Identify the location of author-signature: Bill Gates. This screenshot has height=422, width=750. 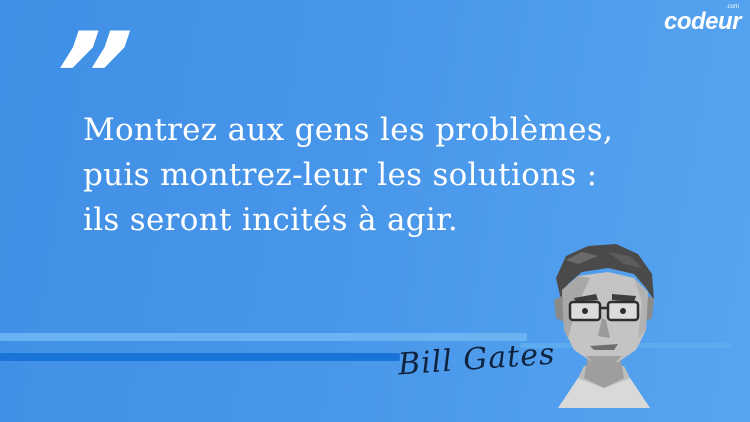
(476, 359).